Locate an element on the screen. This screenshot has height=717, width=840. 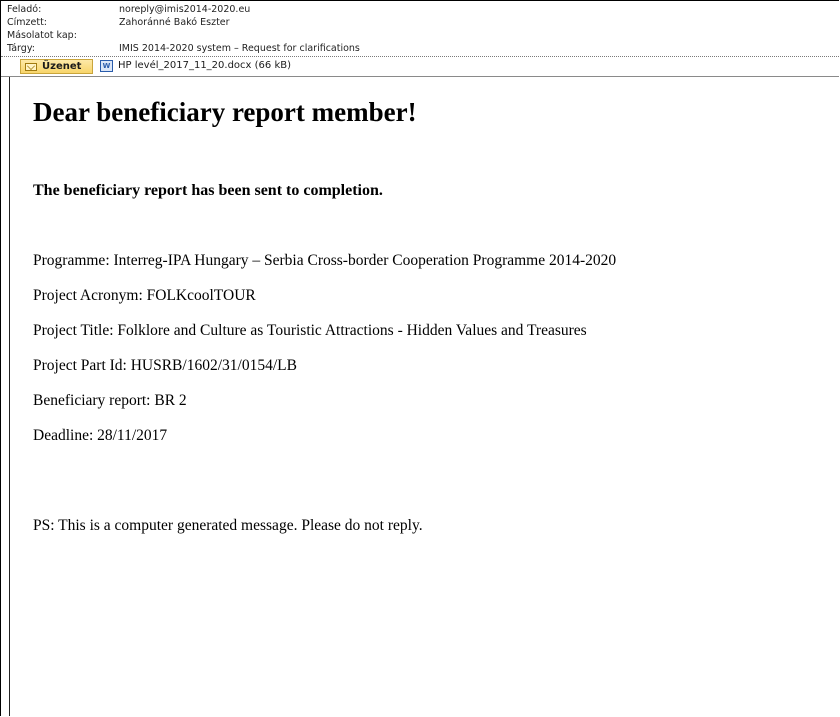
part-id-line: Project Part Id: HUSRB/1602/31/0154/LB is located at coordinates (165, 365).